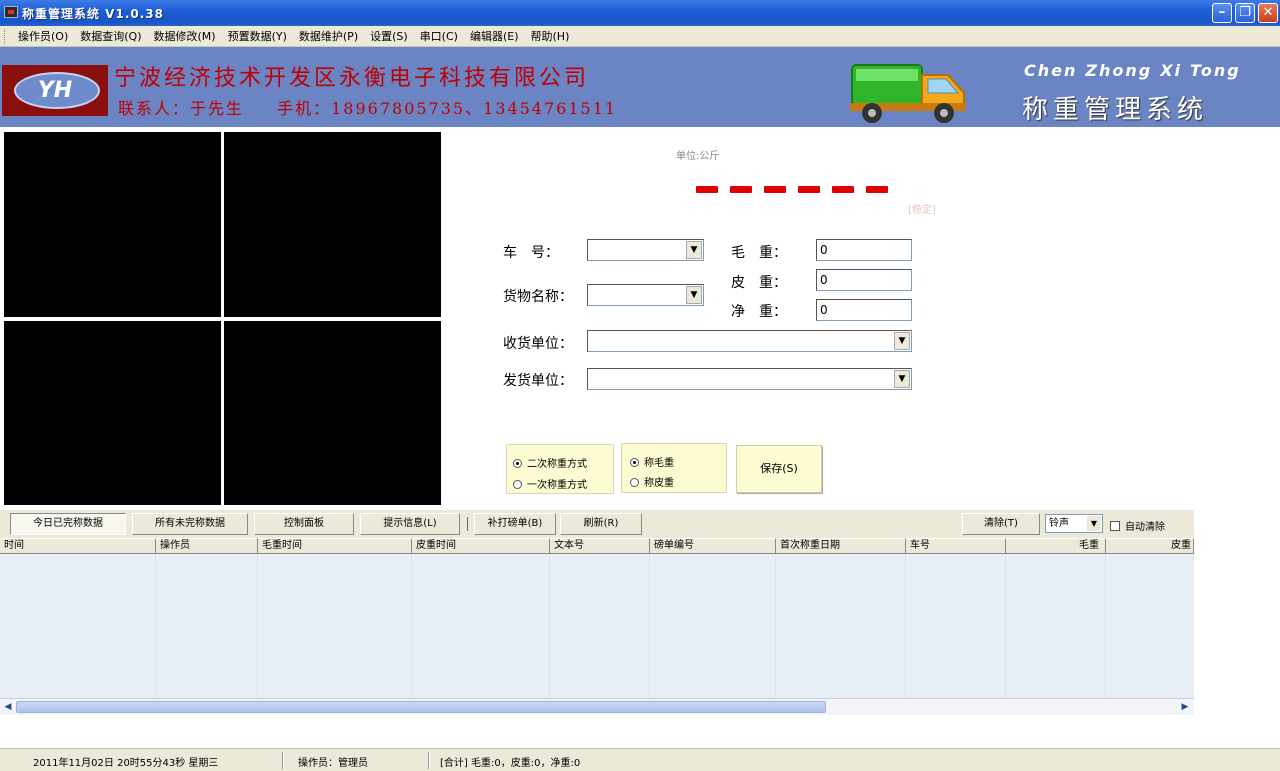 The height and width of the screenshot is (771, 1280). Describe the element at coordinates (421, 707) in the screenshot. I see `scrollbar-thumb` at that location.